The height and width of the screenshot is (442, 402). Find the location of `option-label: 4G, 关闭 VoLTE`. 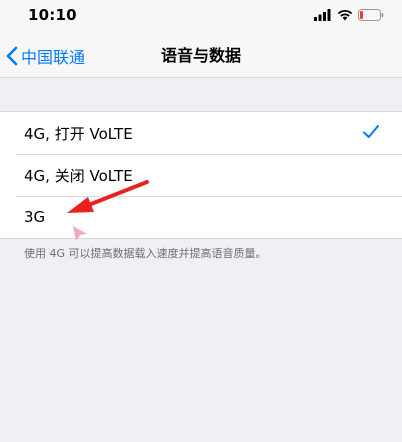

option-label: 4G, 关闭 VoLTE is located at coordinates (78, 175).